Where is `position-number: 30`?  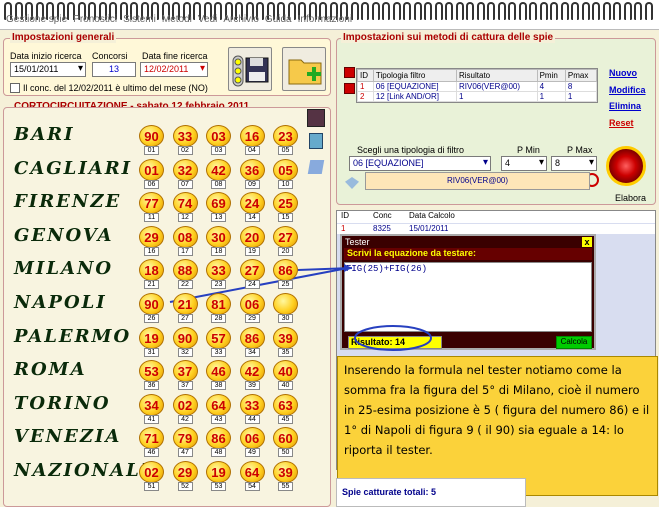 position-number: 30 is located at coordinates (285, 318).